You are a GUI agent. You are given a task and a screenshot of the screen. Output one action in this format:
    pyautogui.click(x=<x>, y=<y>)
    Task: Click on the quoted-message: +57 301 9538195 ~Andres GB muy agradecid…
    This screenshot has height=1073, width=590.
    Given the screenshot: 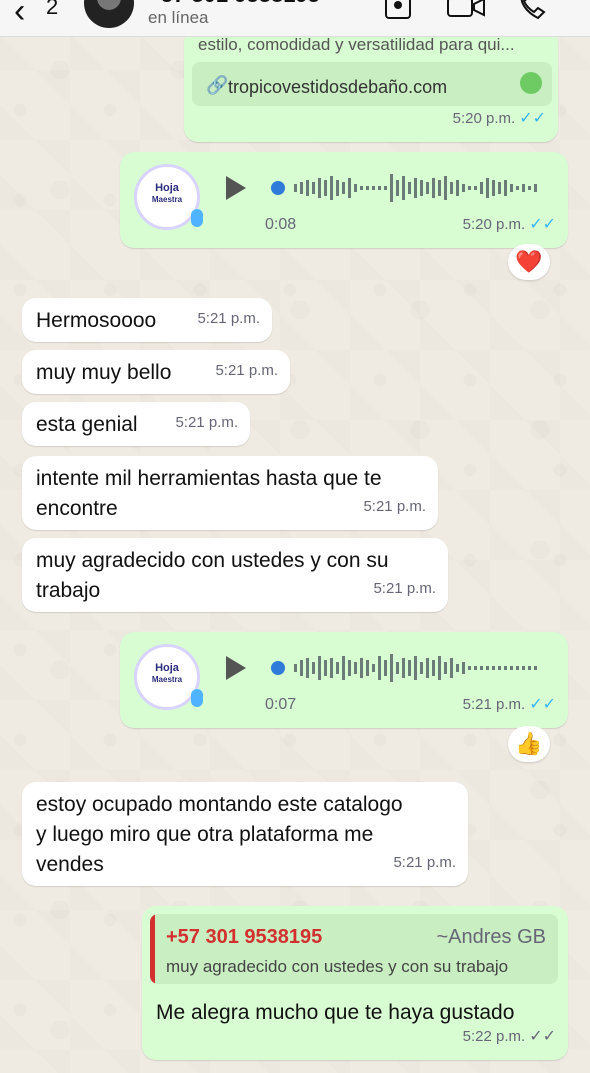 What is the action you would take?
    pyautogui.click(x=354, y=949)
    